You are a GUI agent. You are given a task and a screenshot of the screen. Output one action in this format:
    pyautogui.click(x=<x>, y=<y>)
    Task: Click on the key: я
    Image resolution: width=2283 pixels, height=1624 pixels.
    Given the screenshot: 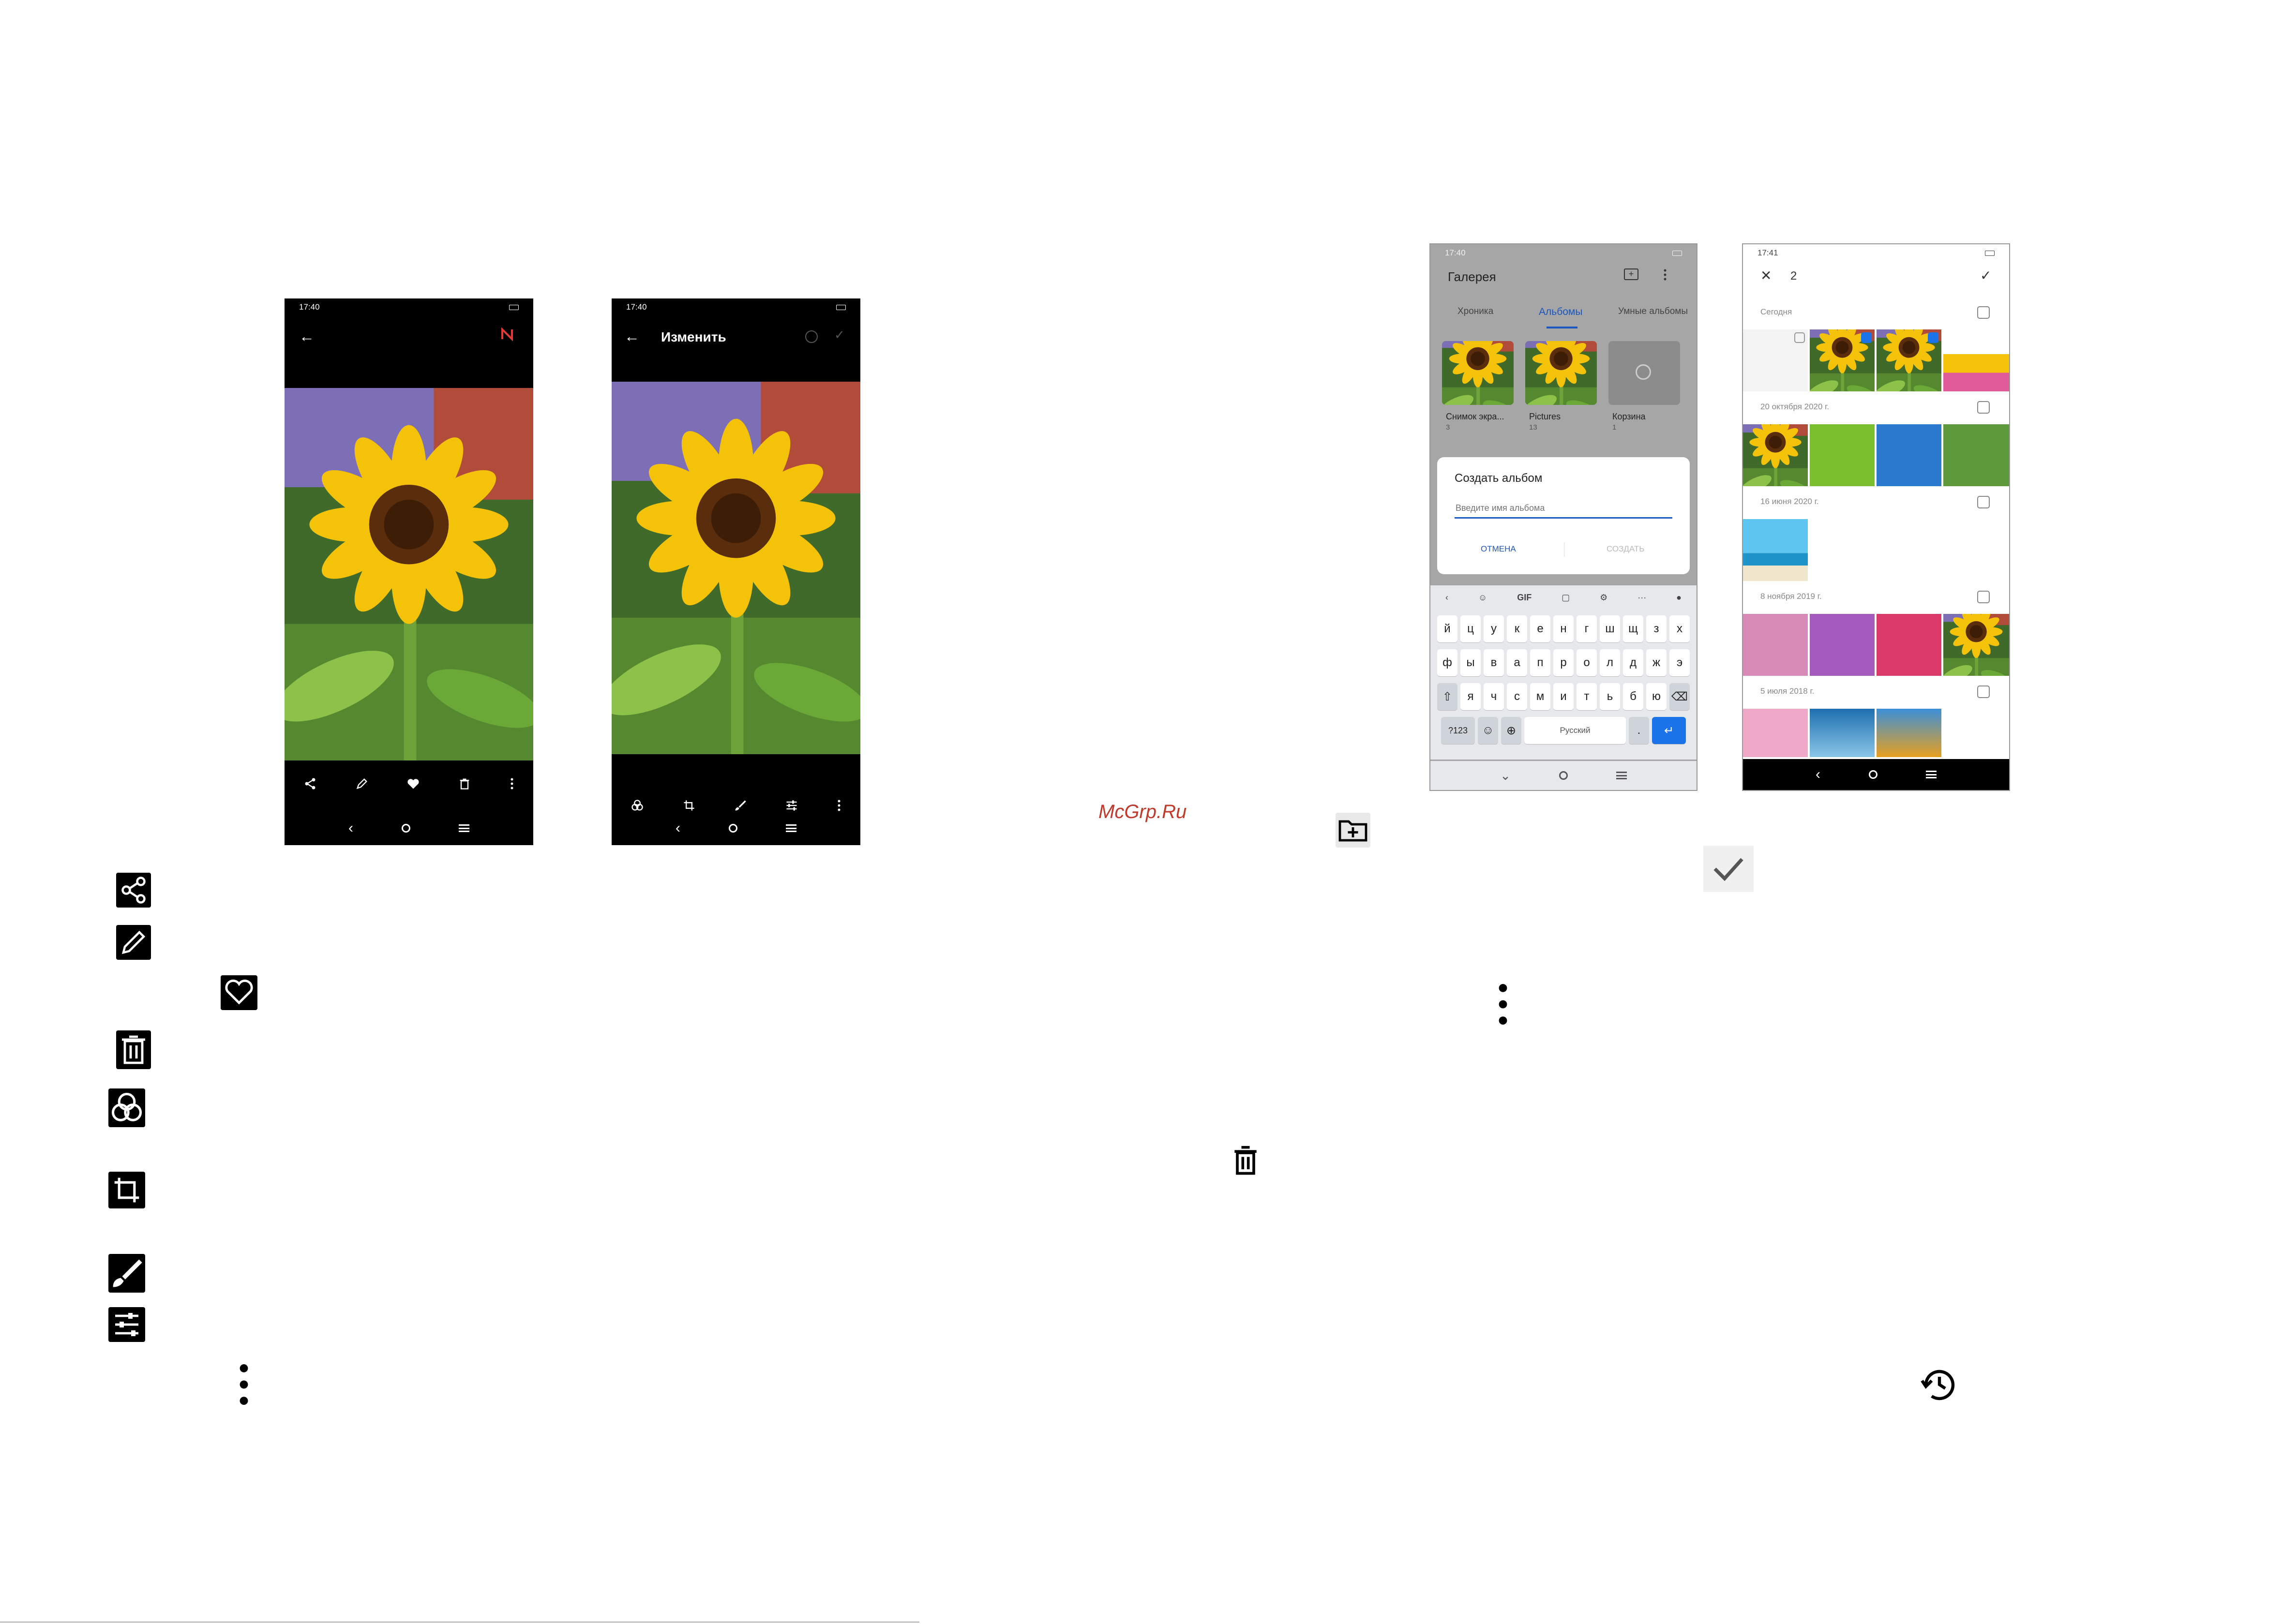 What is the action you would take?
    pyautogui.click(x=1470, y=697)
    